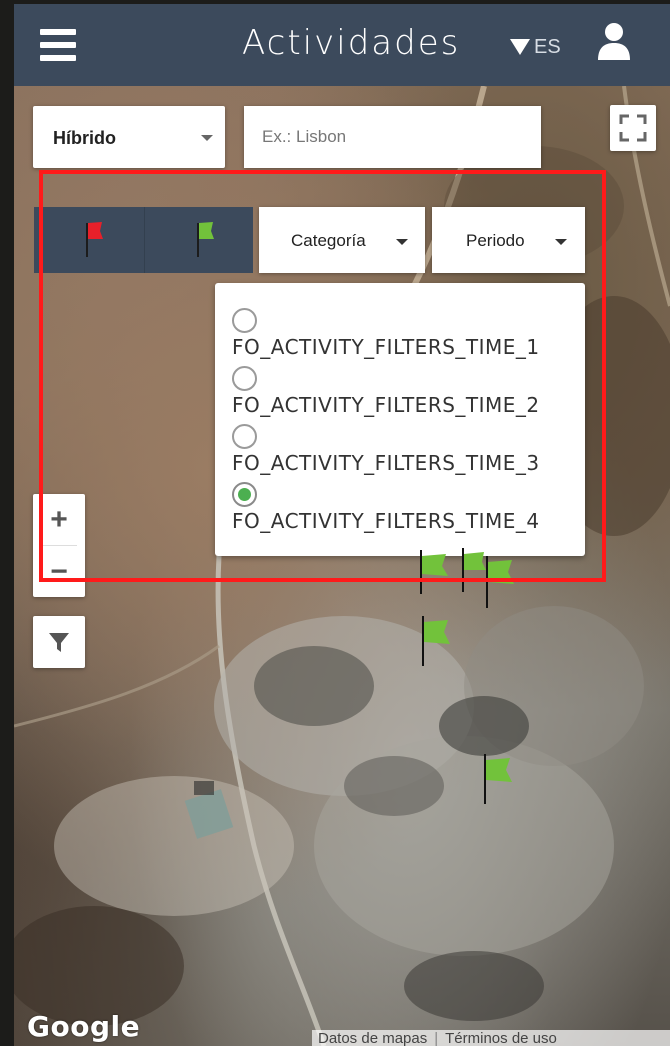 The width and height of the screenshot is (670, 1046). I want to click on page-title: Actividades, so click(351, 43).